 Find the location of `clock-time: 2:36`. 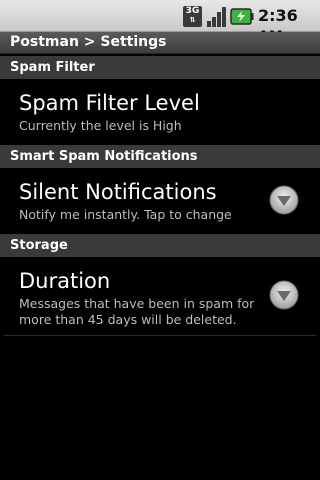

clock-time: 2:36 is located at coordinates (278, 15).